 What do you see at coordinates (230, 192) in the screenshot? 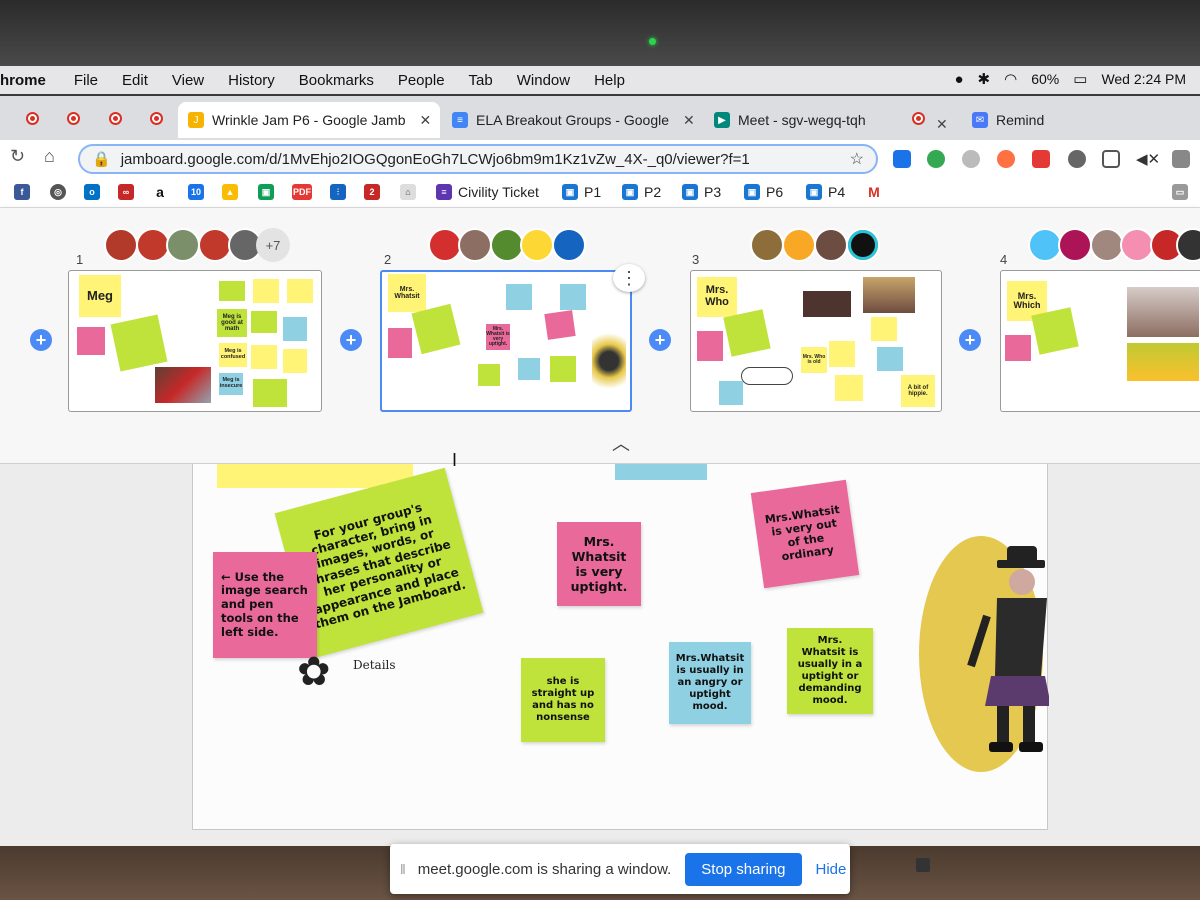
I see `bookmark-drive: ▲` at bounding box center [230, 192].